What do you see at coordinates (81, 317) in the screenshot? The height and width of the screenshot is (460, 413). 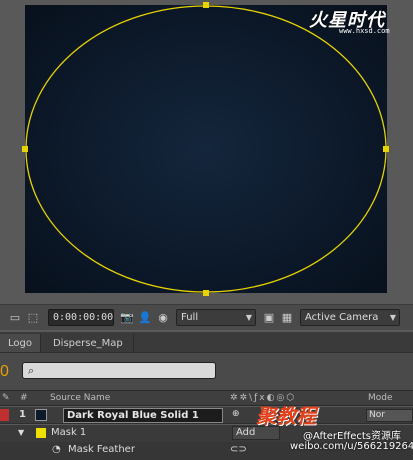 I see `timecode-field: 0:00:00:00` at bounding box center [81, 317].